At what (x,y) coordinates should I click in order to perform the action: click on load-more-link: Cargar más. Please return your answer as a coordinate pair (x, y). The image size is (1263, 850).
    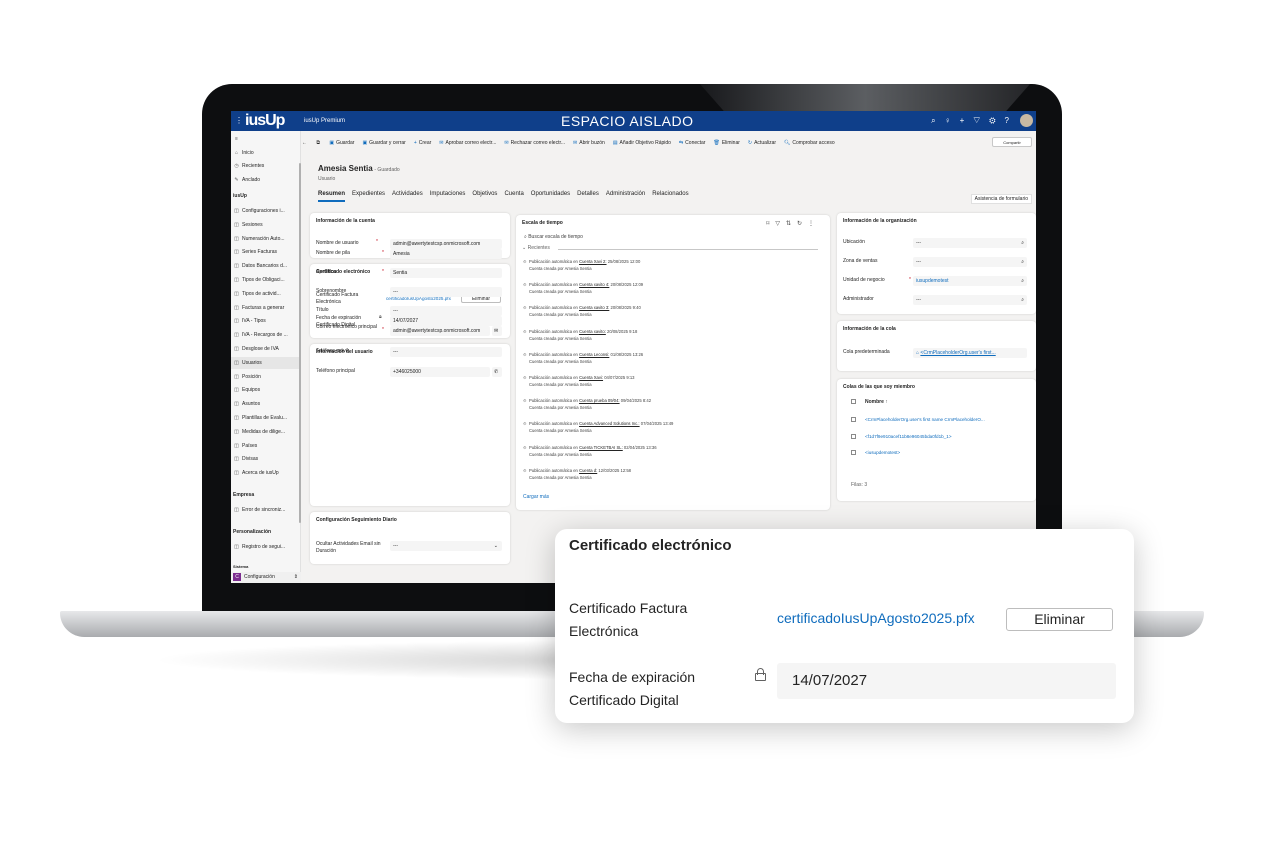
    Looking at the image, I should click on (536, 497).